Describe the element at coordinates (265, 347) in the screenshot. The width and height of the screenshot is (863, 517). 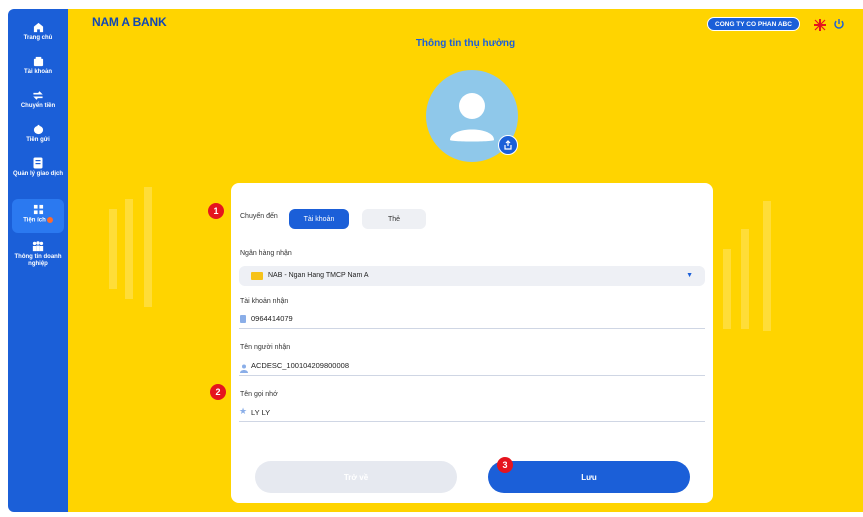
I see `receiver-label: Tên người nhận` at that location.